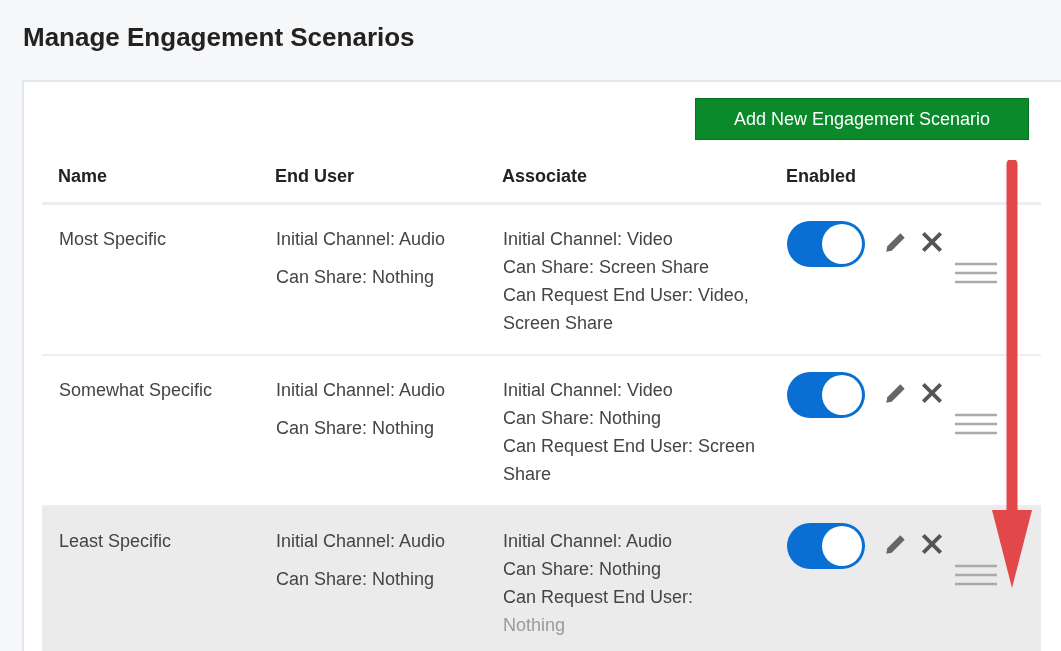 This screenshot has width=1061, height=651. I want to click on scenario-name: Least Specific, so click(115, 541).